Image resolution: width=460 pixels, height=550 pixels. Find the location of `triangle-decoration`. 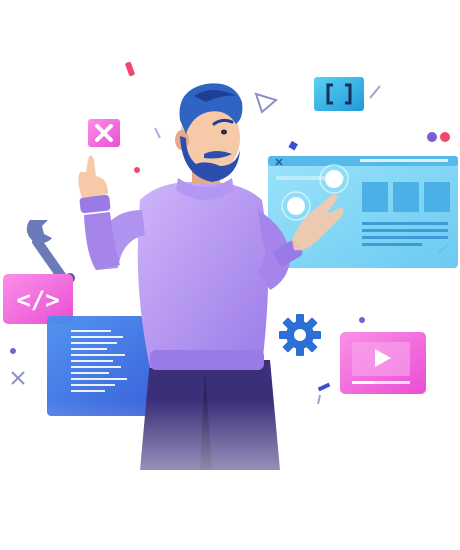

triangle-decoration is located at coordinates (266, 103).